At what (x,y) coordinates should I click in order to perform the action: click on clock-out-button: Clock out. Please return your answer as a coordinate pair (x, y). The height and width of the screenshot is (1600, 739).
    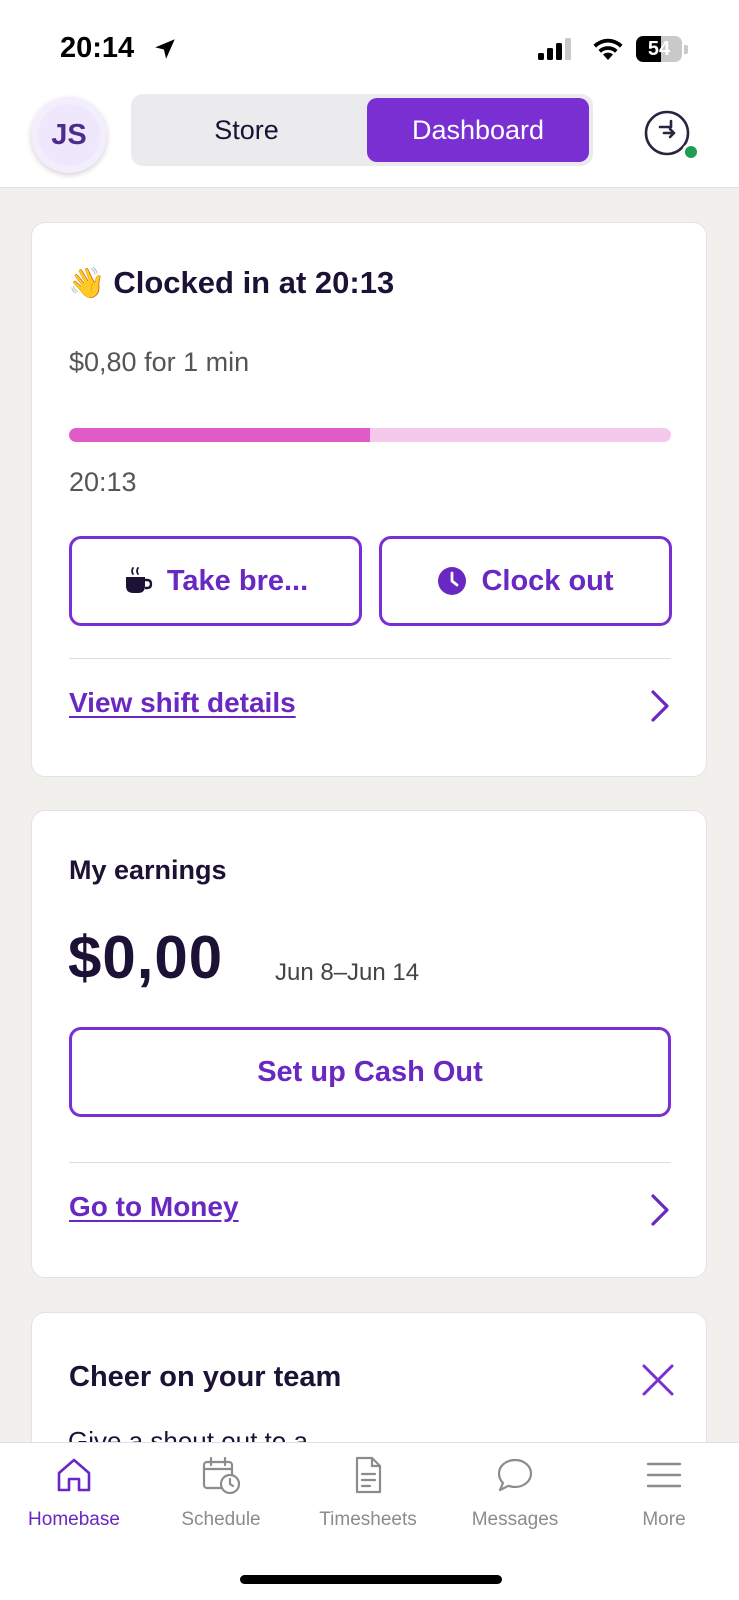
    Looking at the image, I should click on (525, 581).